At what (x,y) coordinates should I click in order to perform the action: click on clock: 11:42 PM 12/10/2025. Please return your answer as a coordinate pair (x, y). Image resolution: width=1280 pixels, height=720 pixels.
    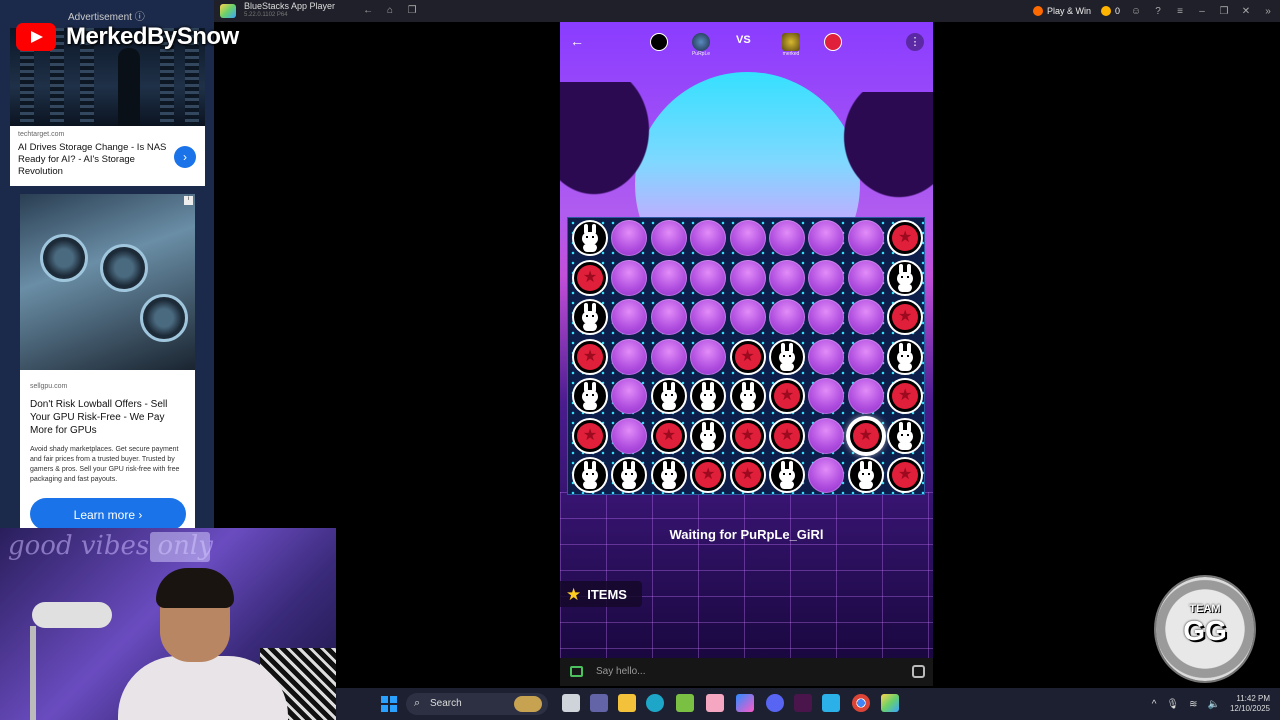
    Looking at the image, I should click on (1250, 704).